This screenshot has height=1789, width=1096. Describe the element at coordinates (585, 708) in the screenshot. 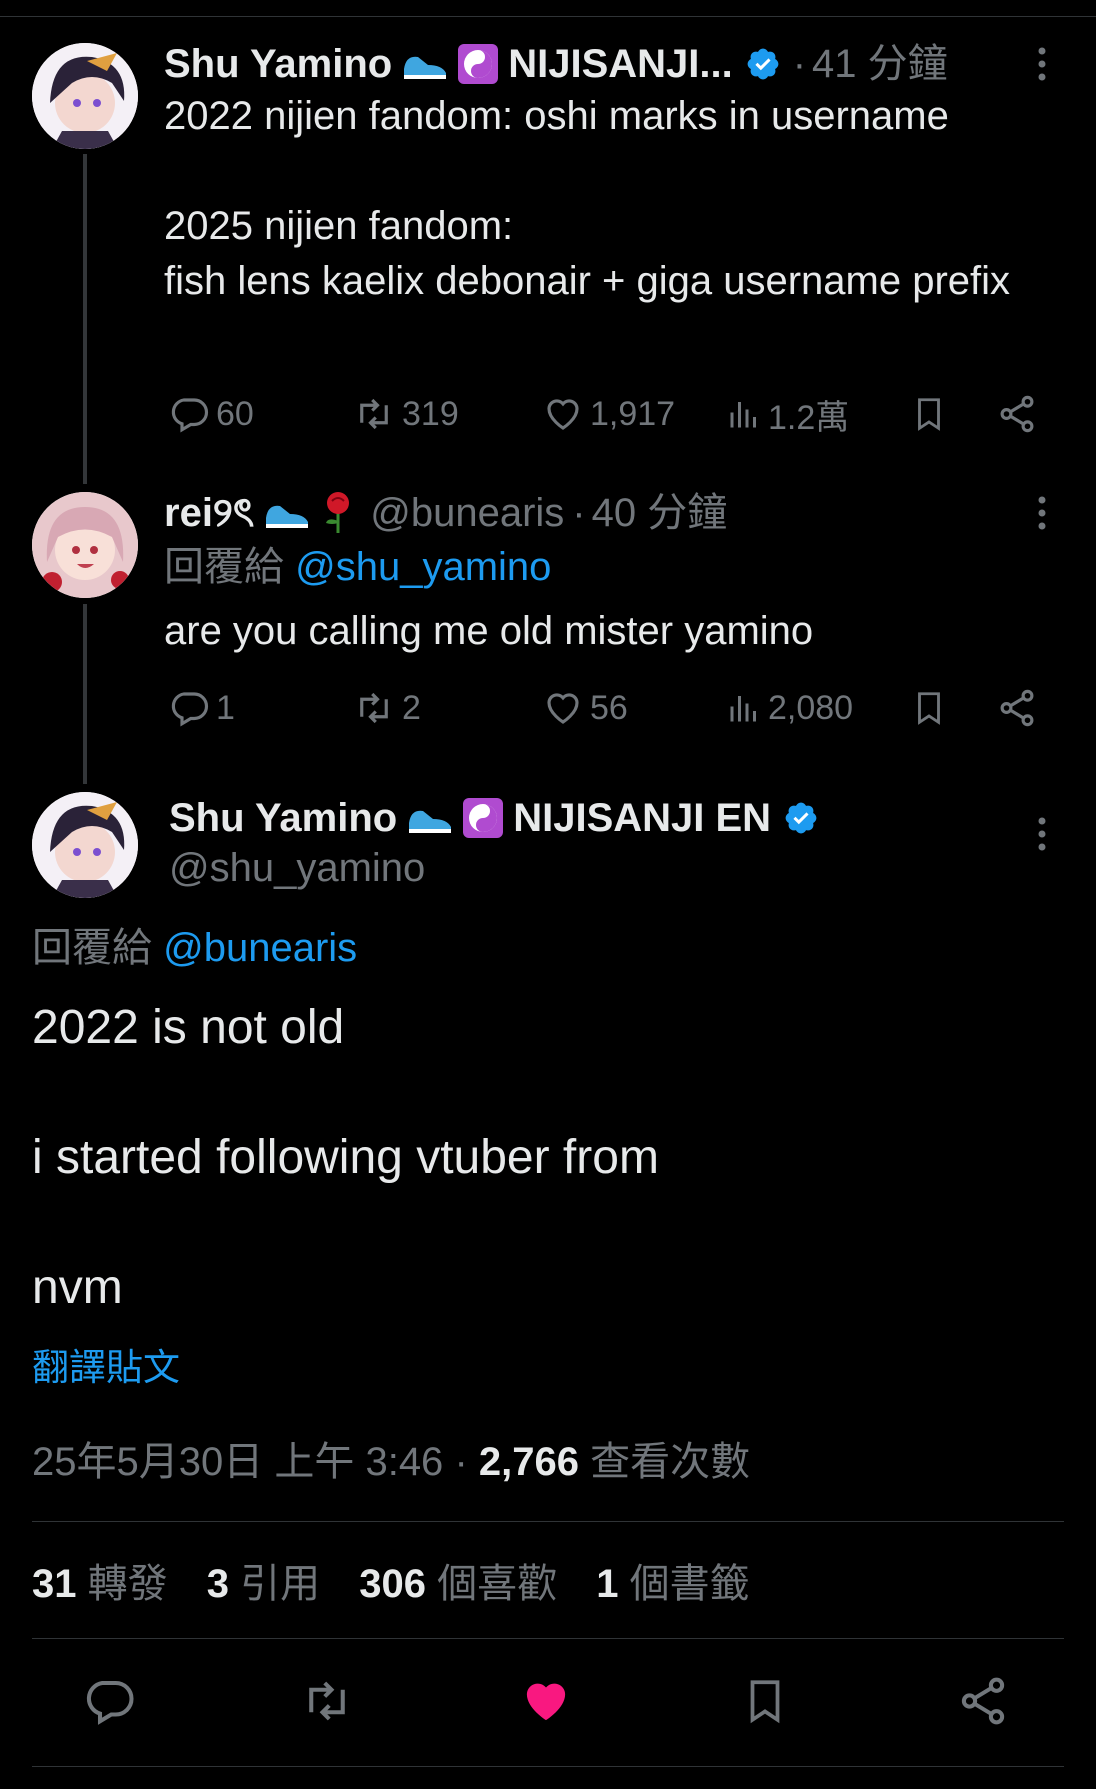

I see `like-button: 56` at that location.